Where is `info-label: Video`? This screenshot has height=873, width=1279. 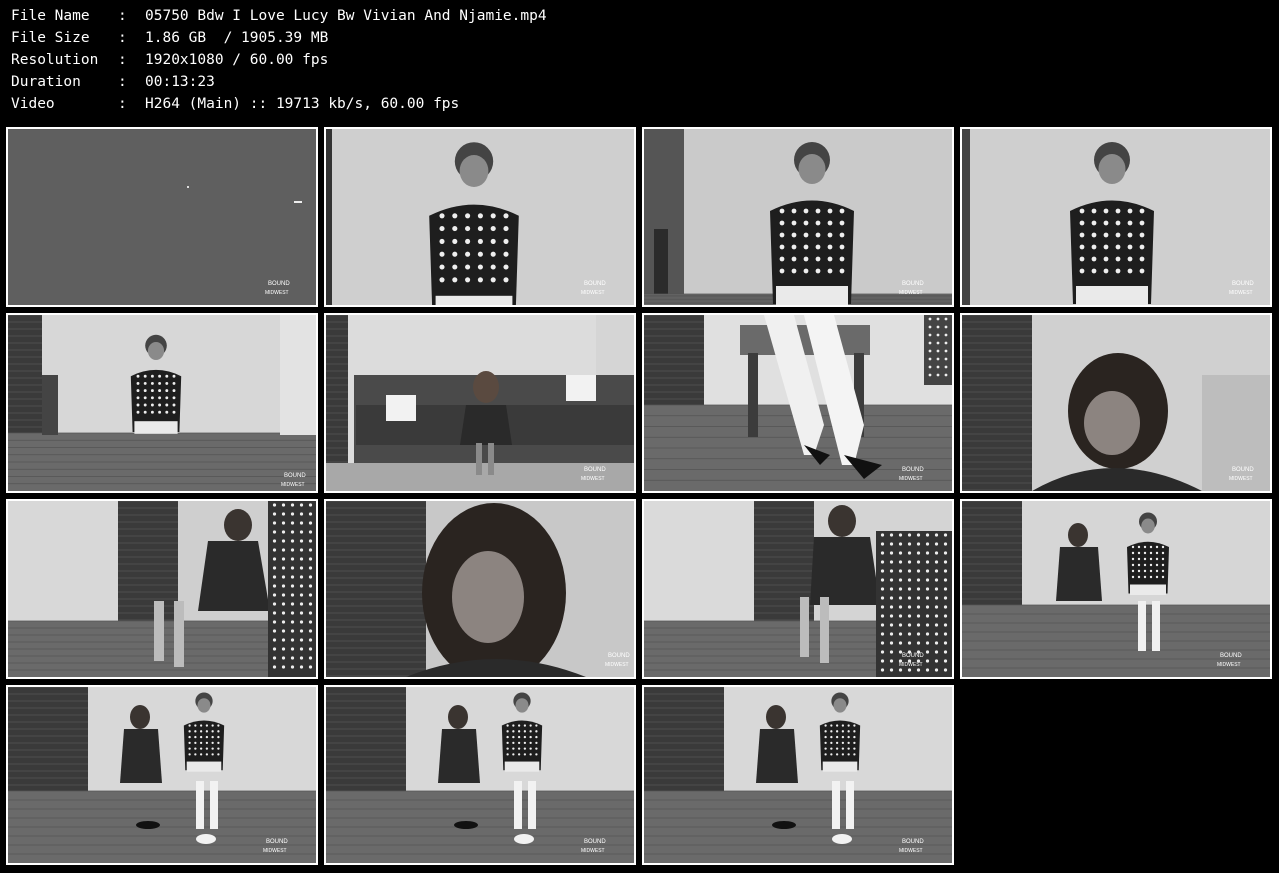
info-label: Video is located at coordinates (33, 104).